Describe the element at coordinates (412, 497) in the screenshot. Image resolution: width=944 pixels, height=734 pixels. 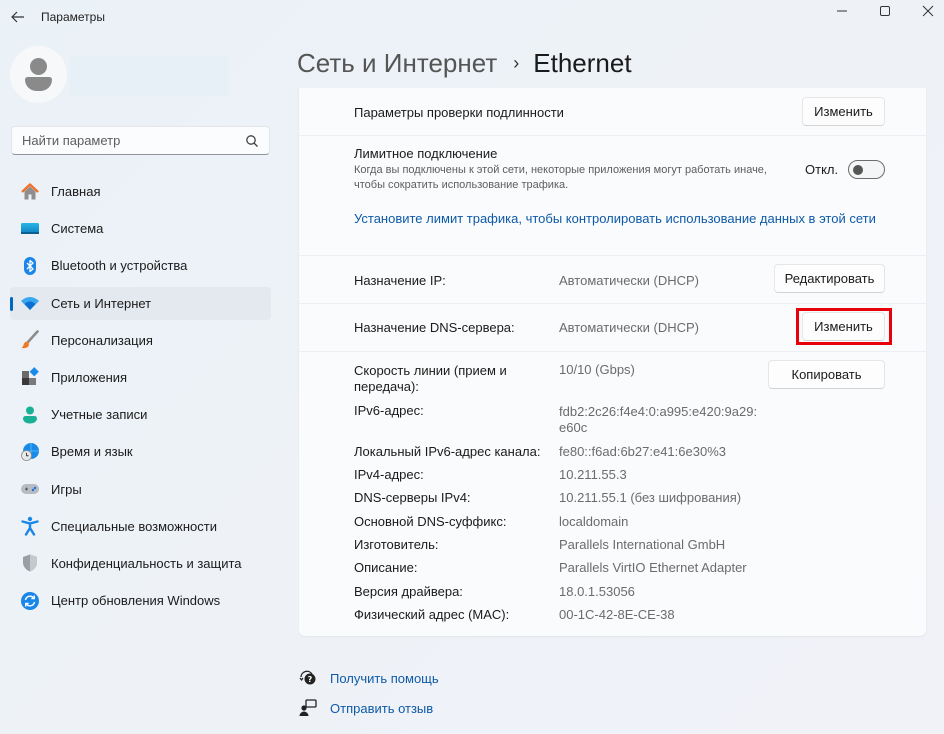
I see `property-label: DNS-серверы IPv4:` at that location.